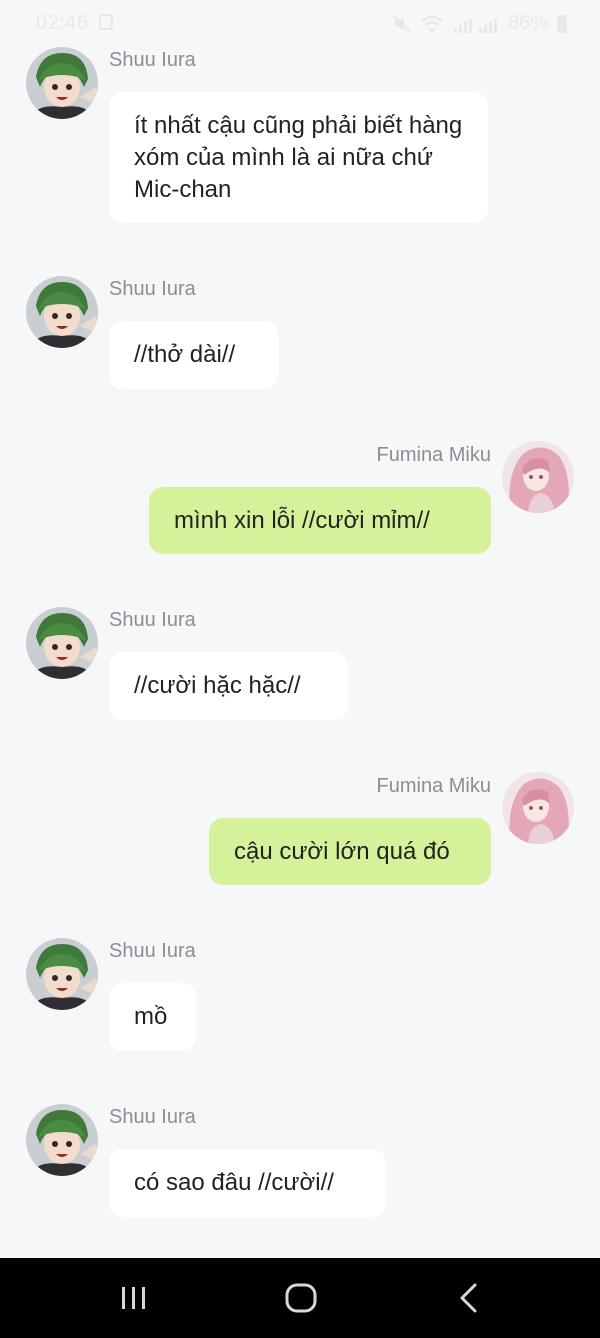 The width and height of the screenshot is (600, 1338). I want to click on message-bubble: //cười hặc hặc//, so click(228, 686).